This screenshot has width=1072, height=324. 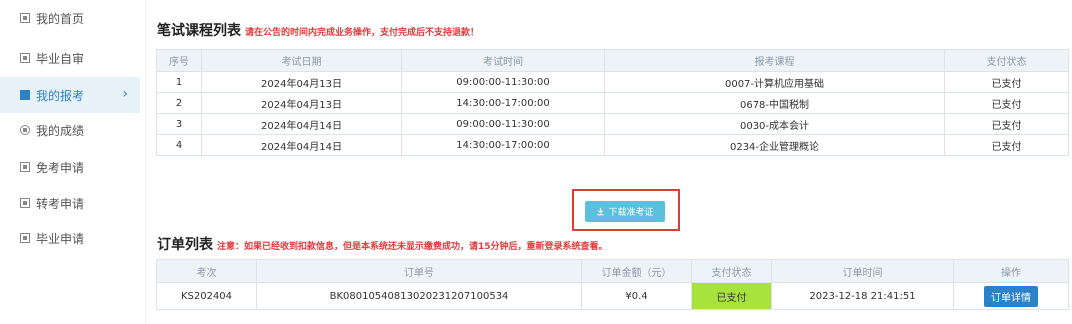 What do you see at coordinates (862, 296) in the screenshot?
I see `table-cell: 2023-12-18 21:41:51` at bounding box center [862, 296].